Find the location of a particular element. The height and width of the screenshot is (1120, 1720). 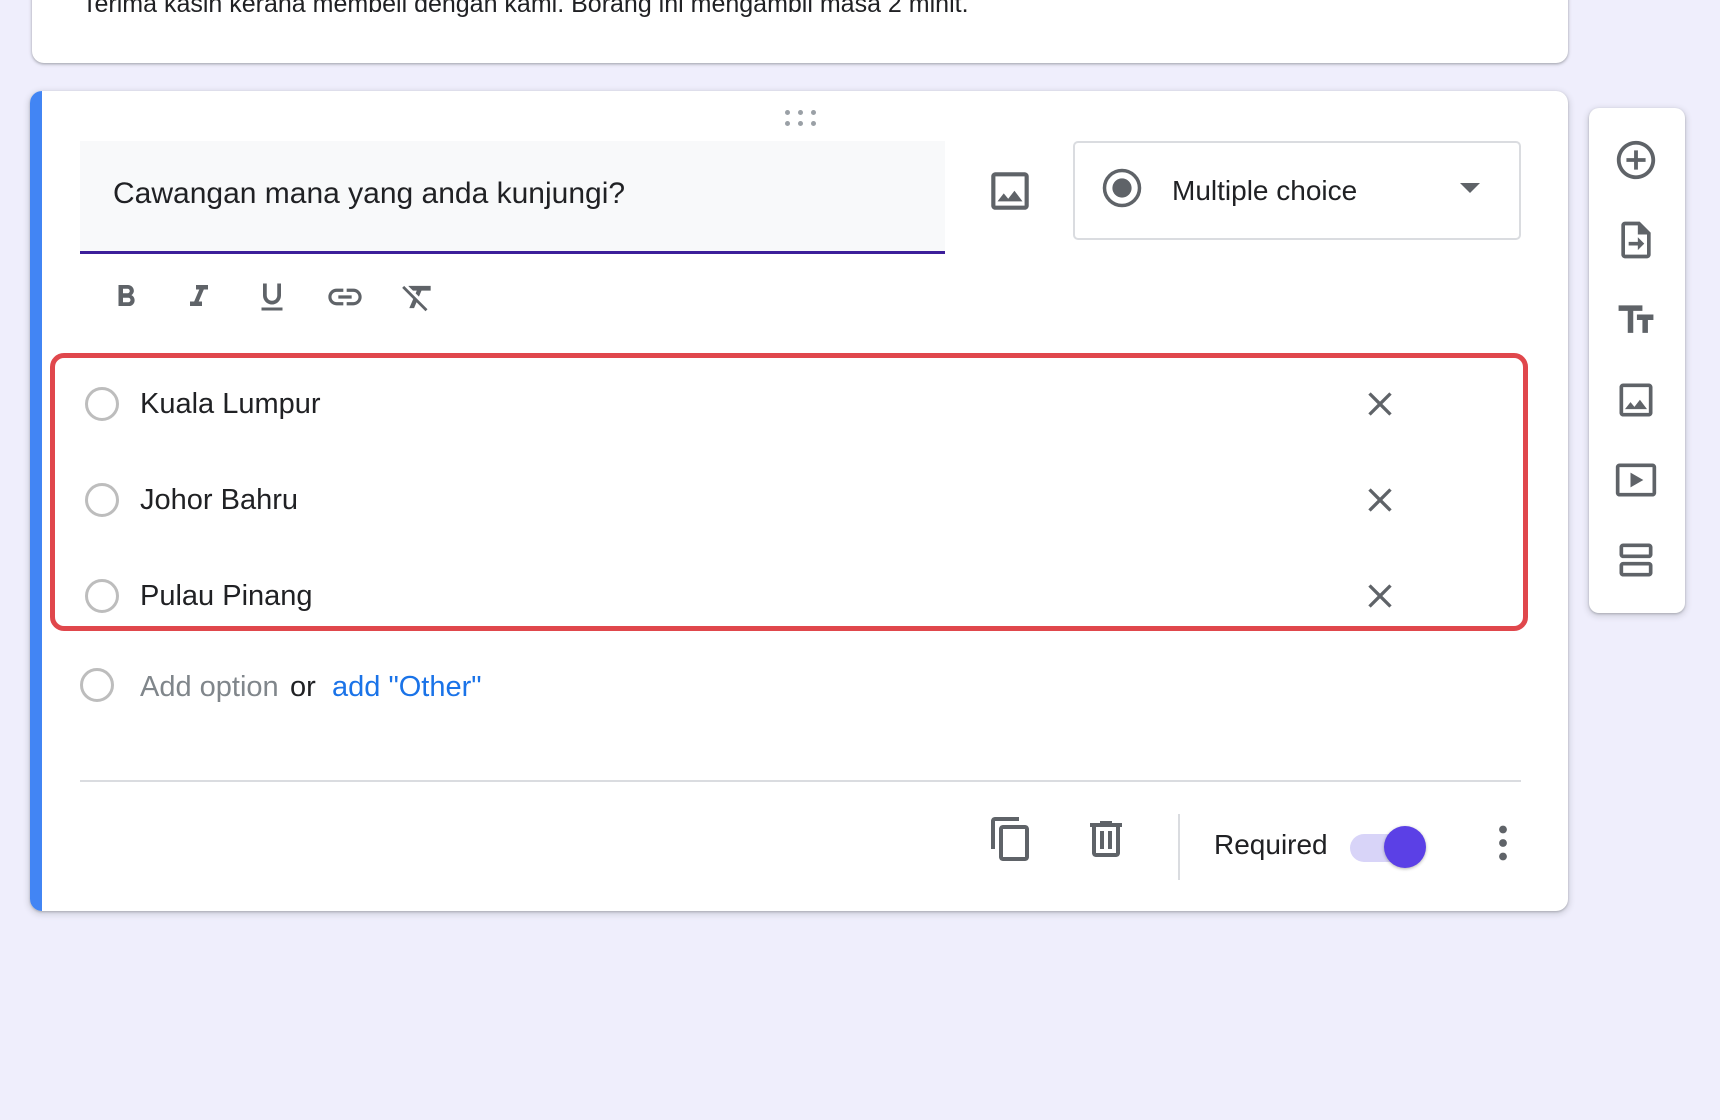

side-toolbar is located at coordinates (1637, 360).